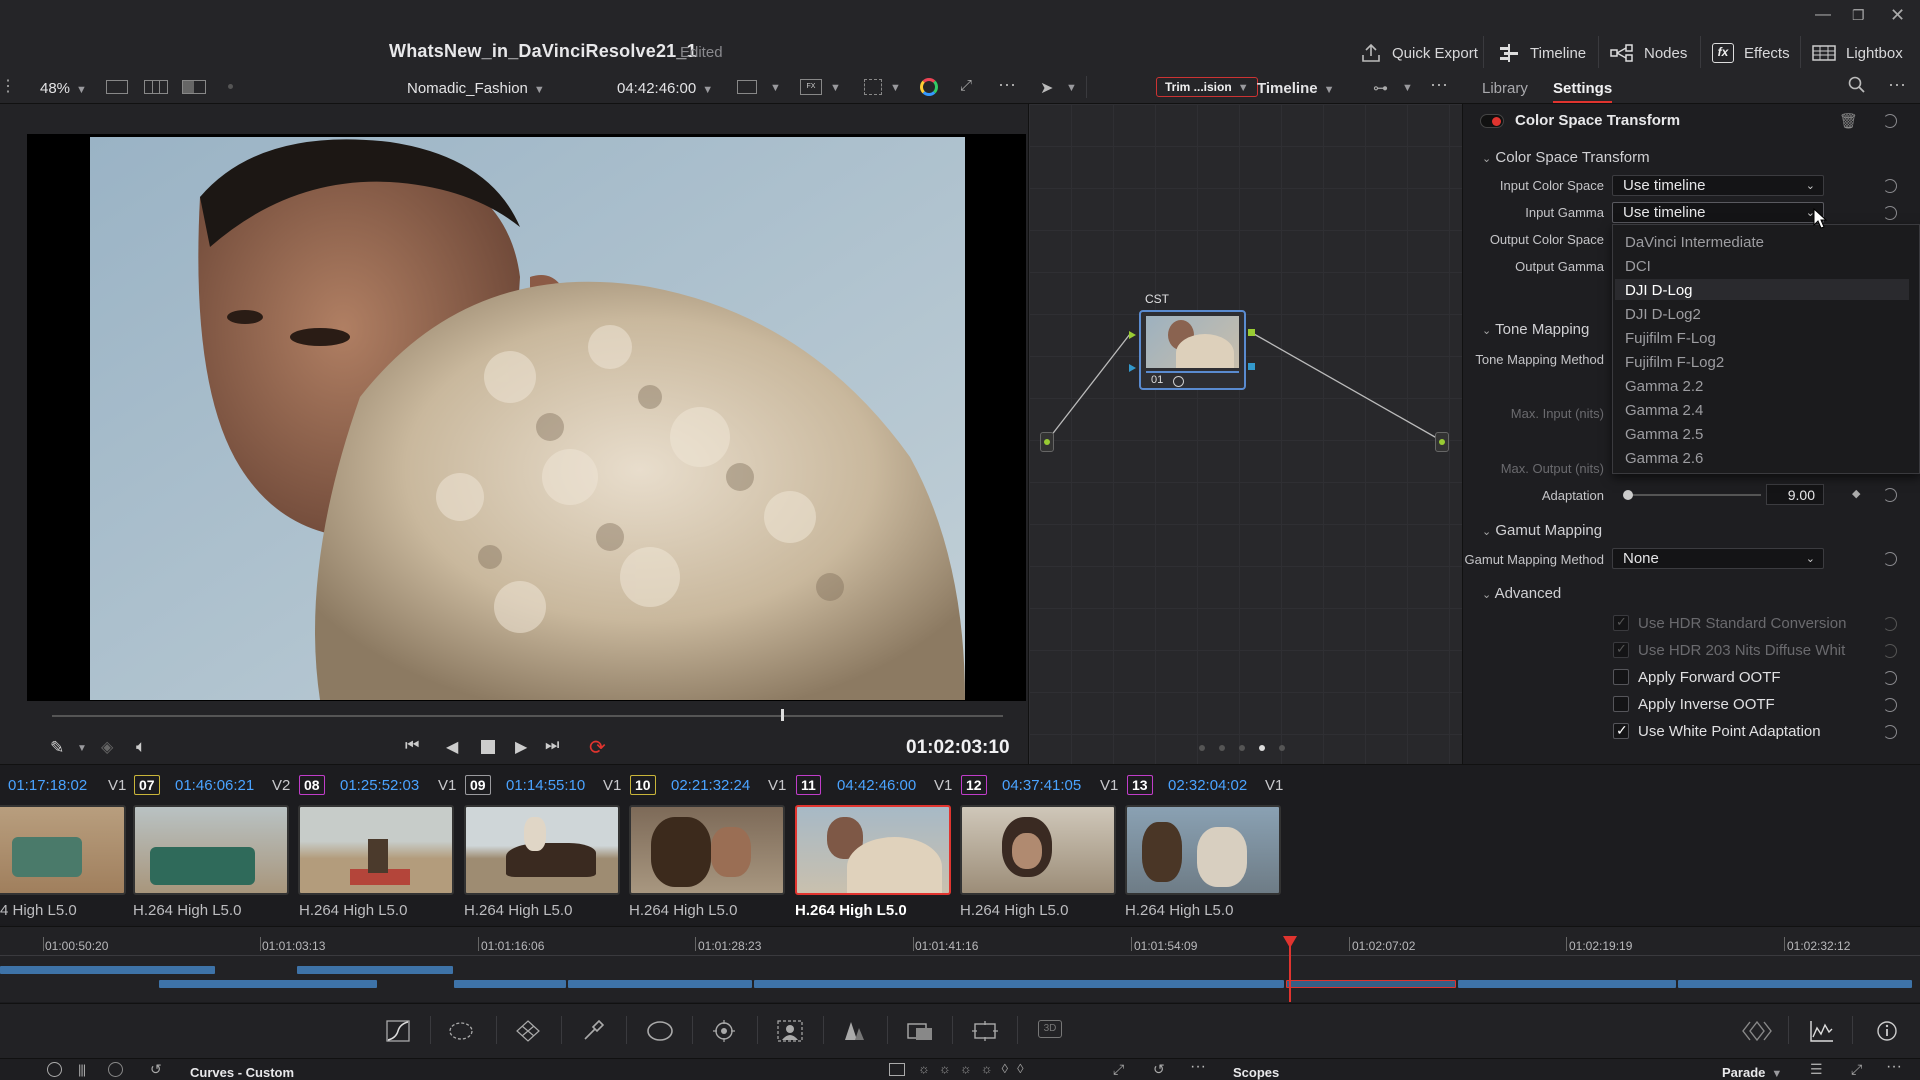 The image size is (1920, 1080). Describe the element at coordinates (141, 747) in the screenshot. I see `volume-icon: 🔈︎` at that location.